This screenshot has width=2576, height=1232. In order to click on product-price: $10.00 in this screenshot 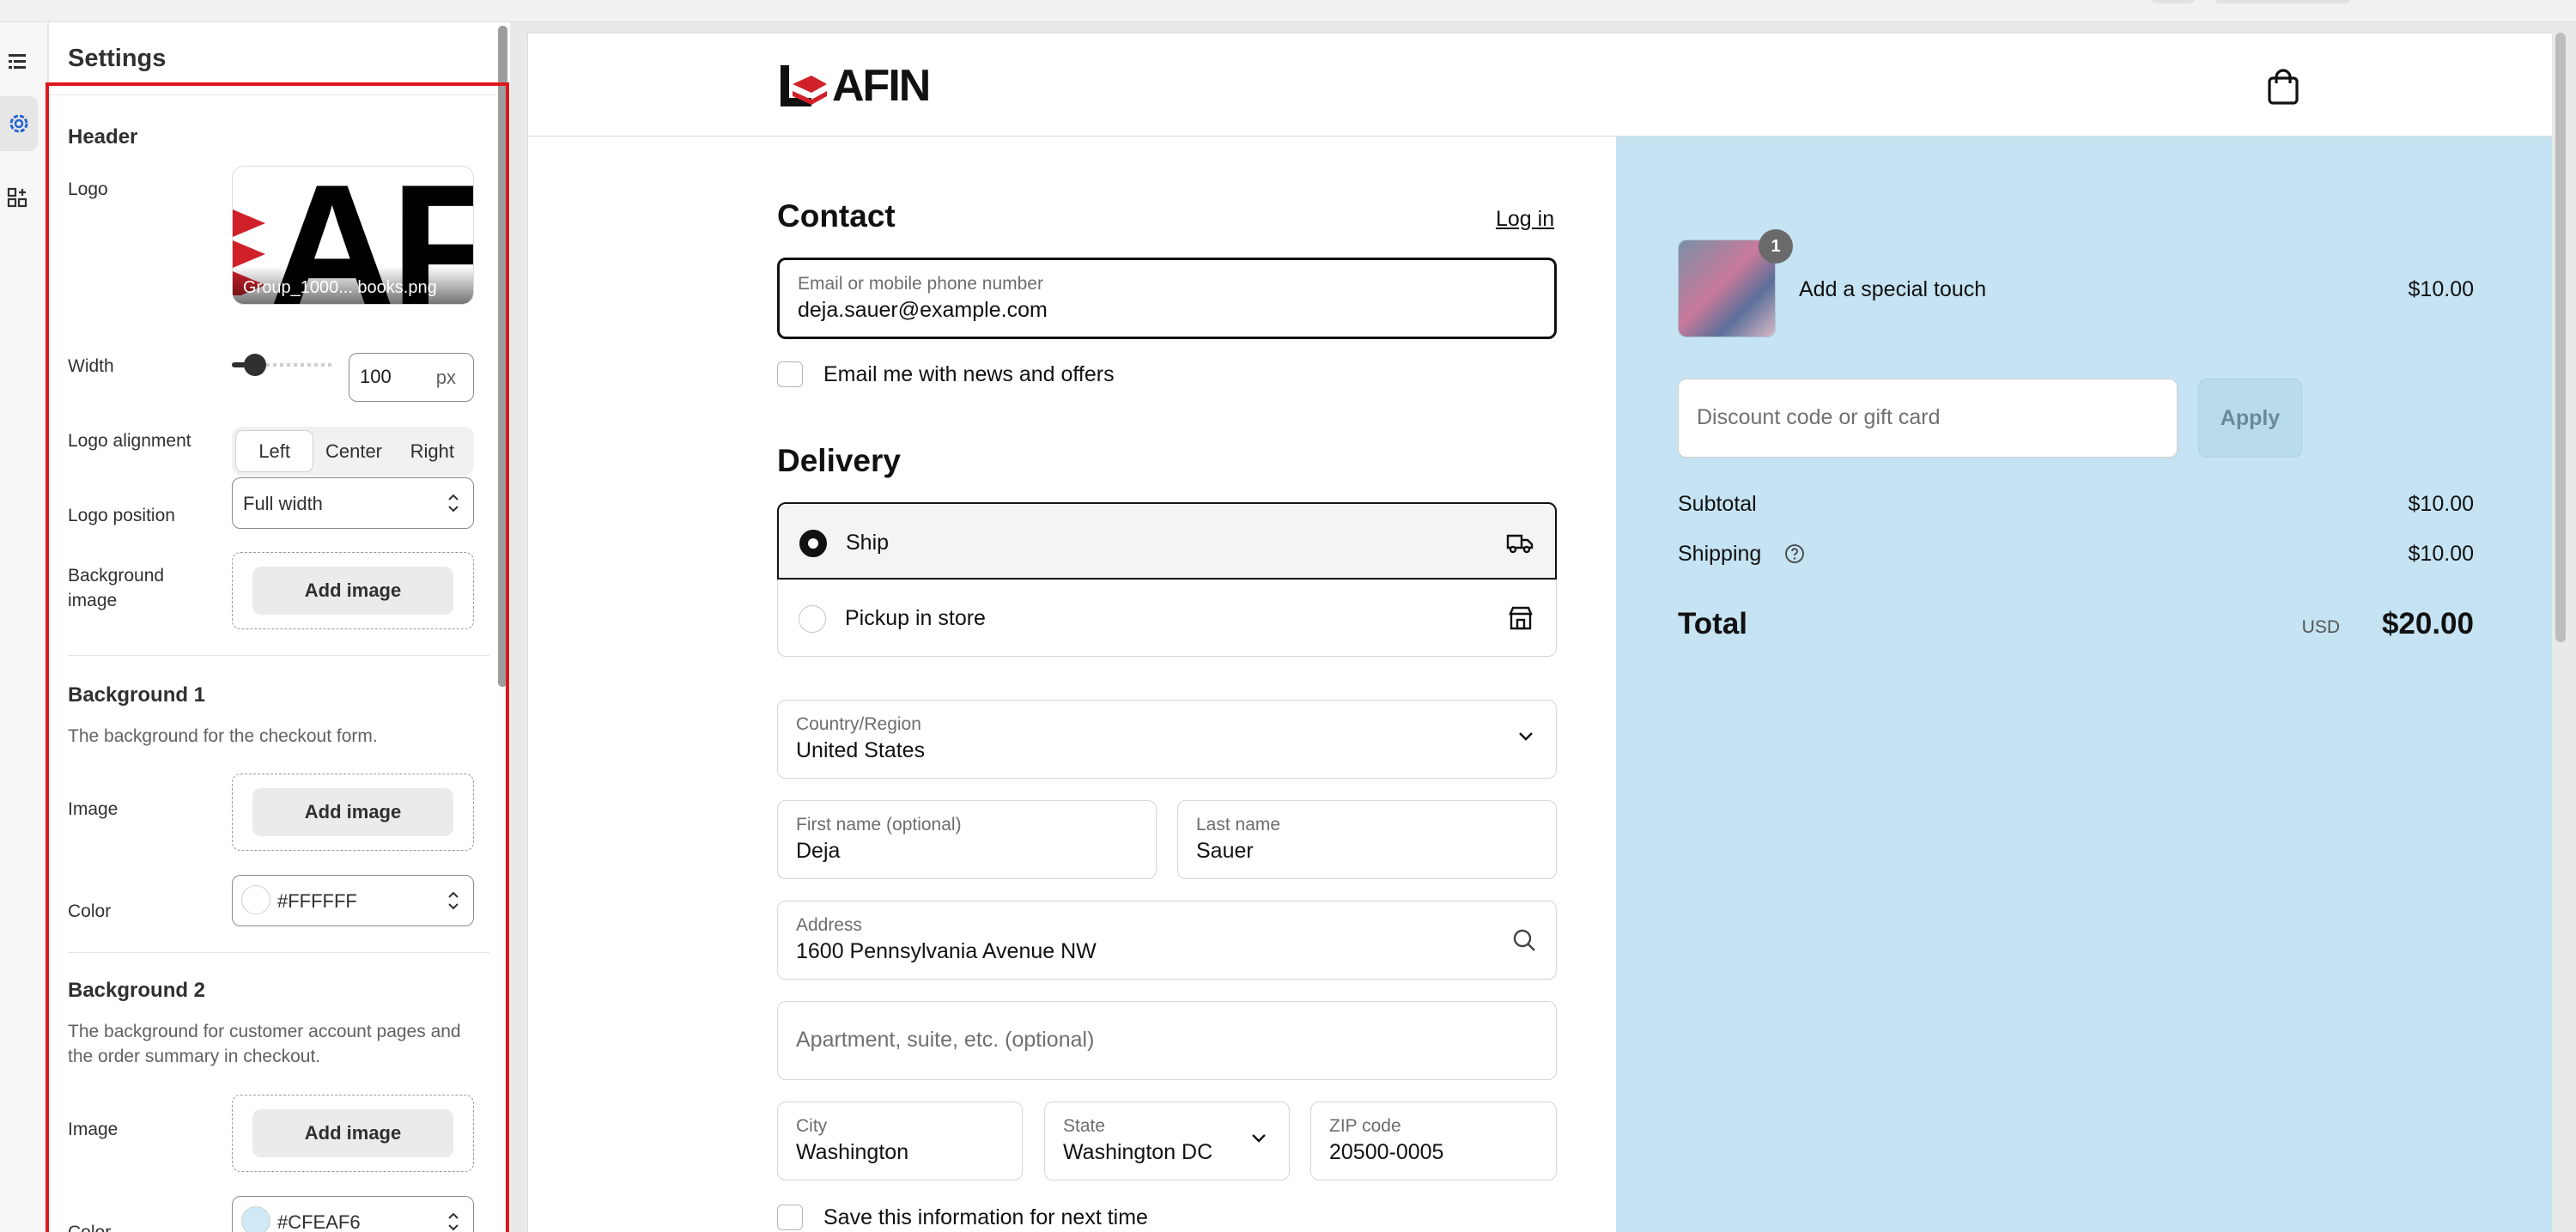, I will do `click(2441, 289)`.